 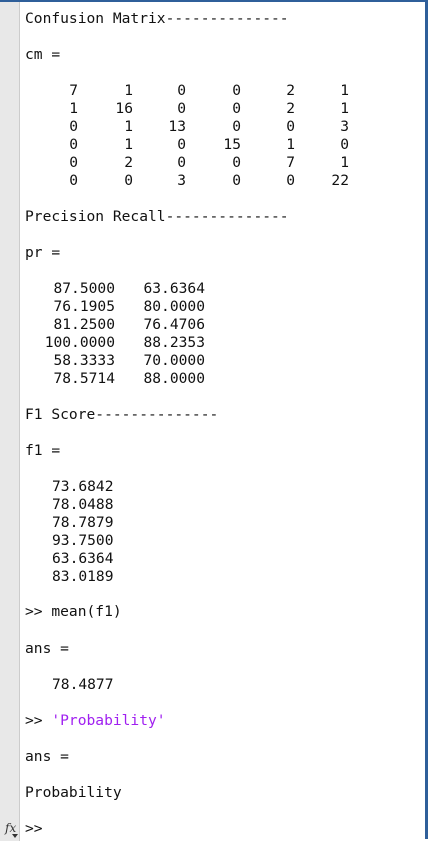 I want to click on command-prompt: >>, so click(x=34, y=829).